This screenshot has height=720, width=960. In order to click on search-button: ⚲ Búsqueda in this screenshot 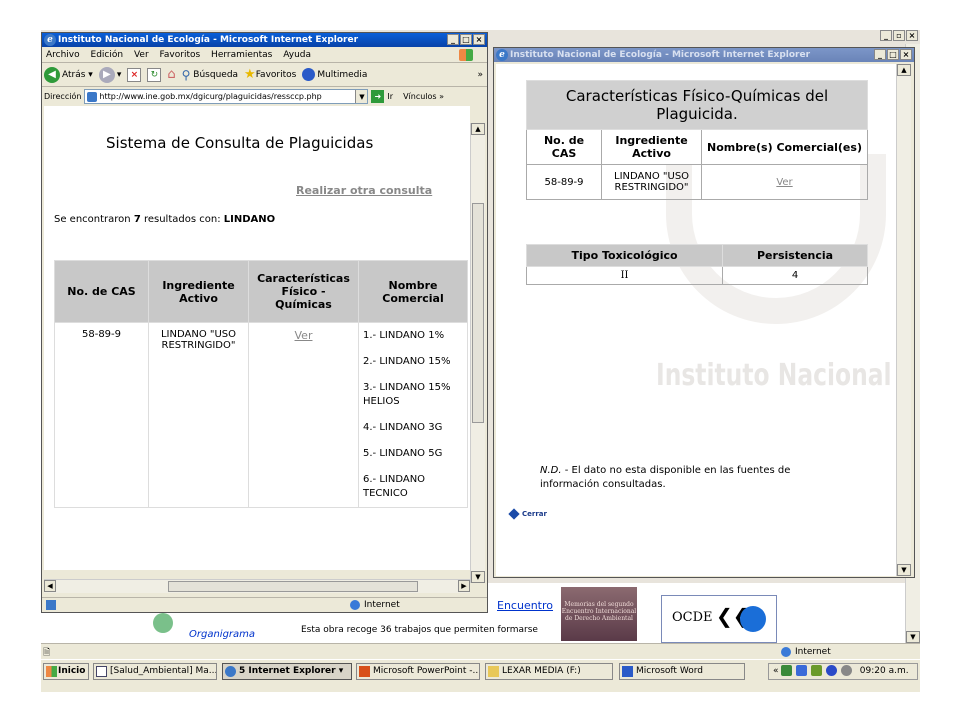, I will do `click(210, 75)`.